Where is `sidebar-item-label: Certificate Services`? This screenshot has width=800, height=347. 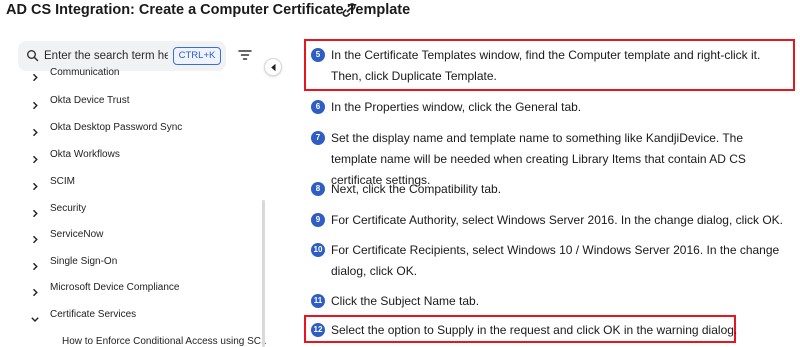
sidebar-item-label: Certificate Services is located at coordinates (93, 314).